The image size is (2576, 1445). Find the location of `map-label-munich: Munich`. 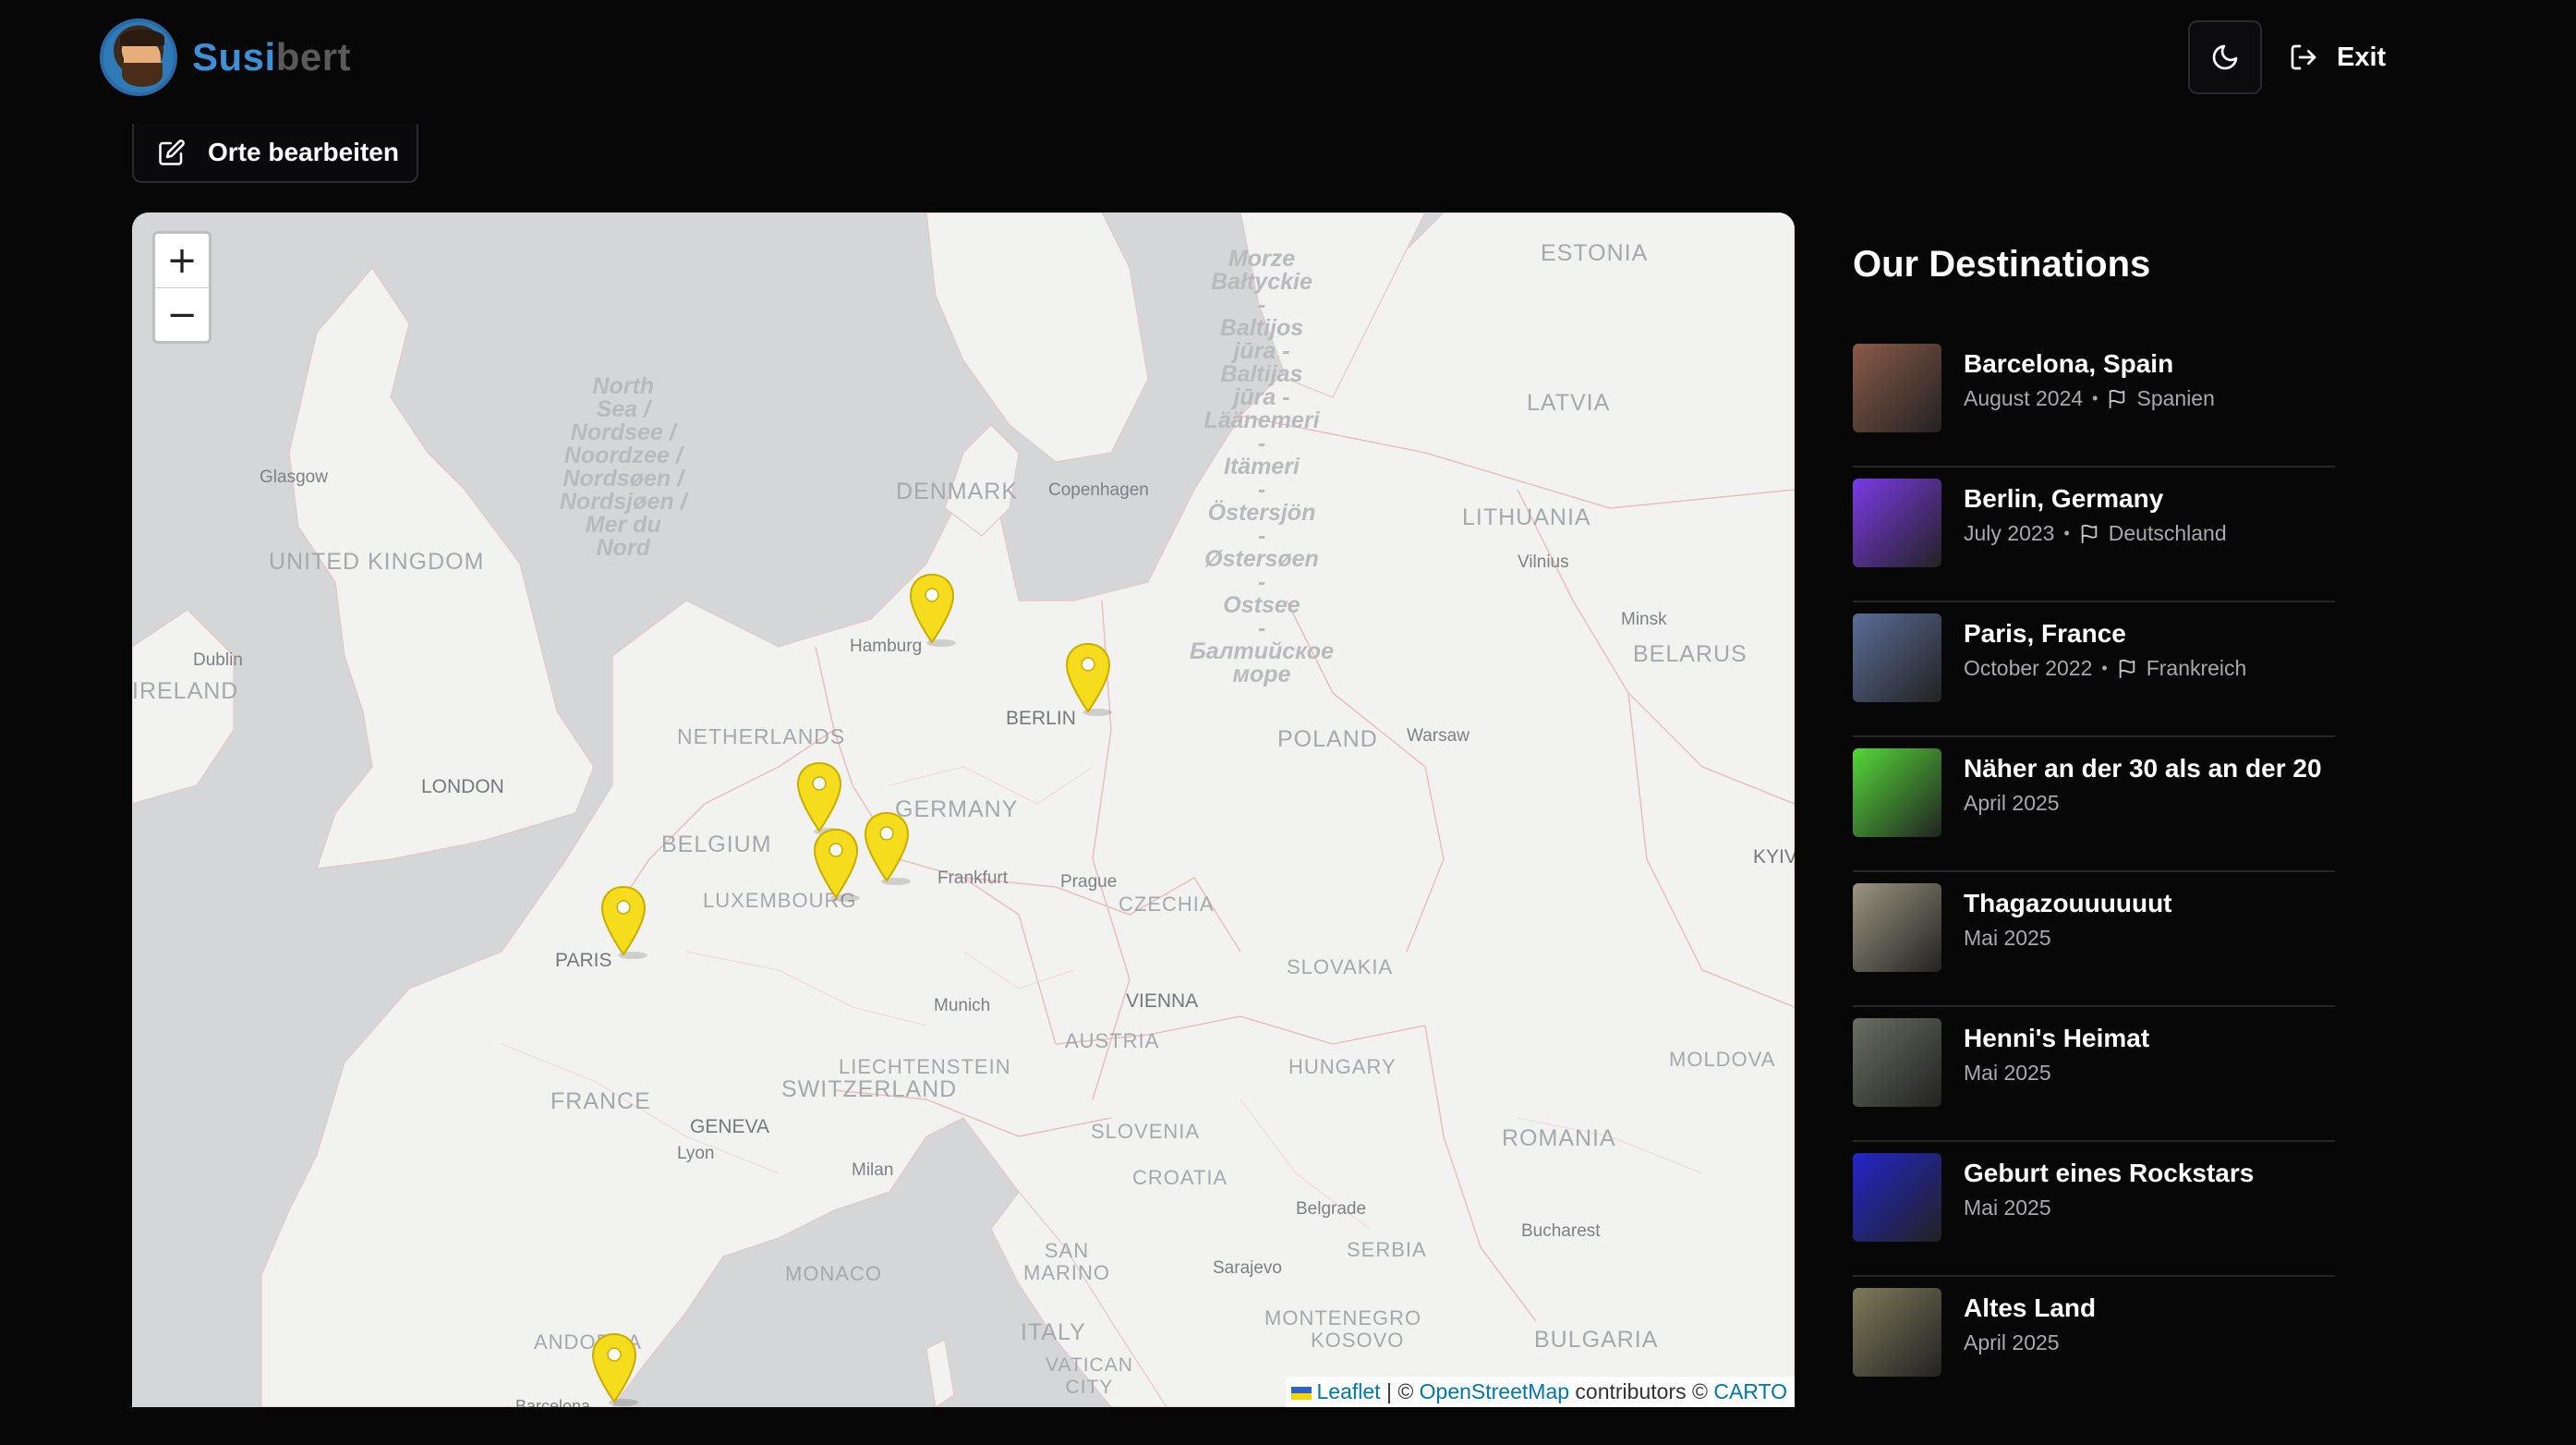

map-label-munich: Munich is located at coordinates (962, 1005).